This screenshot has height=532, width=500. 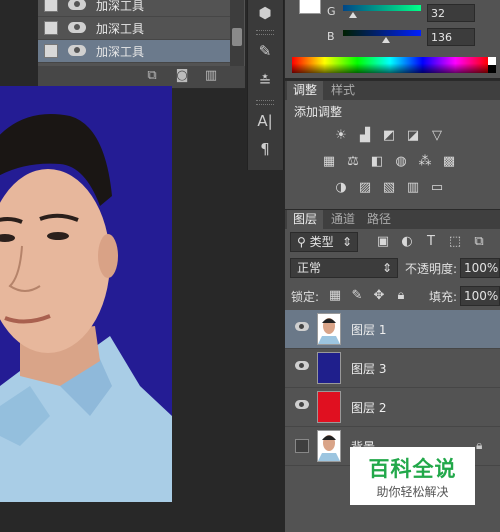 I want to click on black-white-icon: ◧, so click(x=377, y=162).